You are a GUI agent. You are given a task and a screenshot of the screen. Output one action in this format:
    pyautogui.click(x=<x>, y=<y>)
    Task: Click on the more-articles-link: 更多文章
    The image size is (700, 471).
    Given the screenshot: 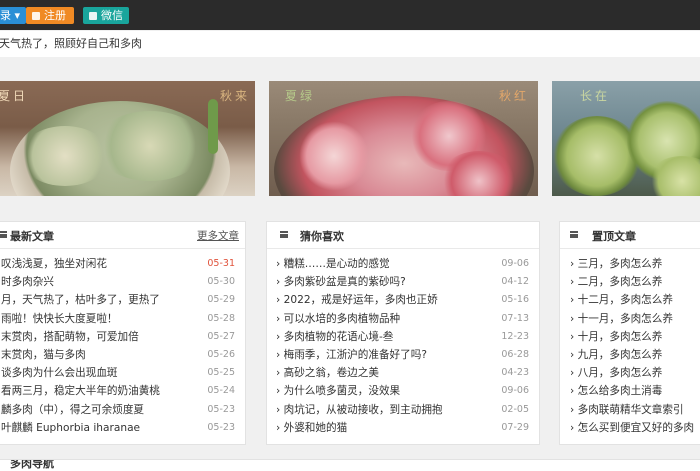 What is the action you would take?
    pyautogui.click(x=218, y=235)
    